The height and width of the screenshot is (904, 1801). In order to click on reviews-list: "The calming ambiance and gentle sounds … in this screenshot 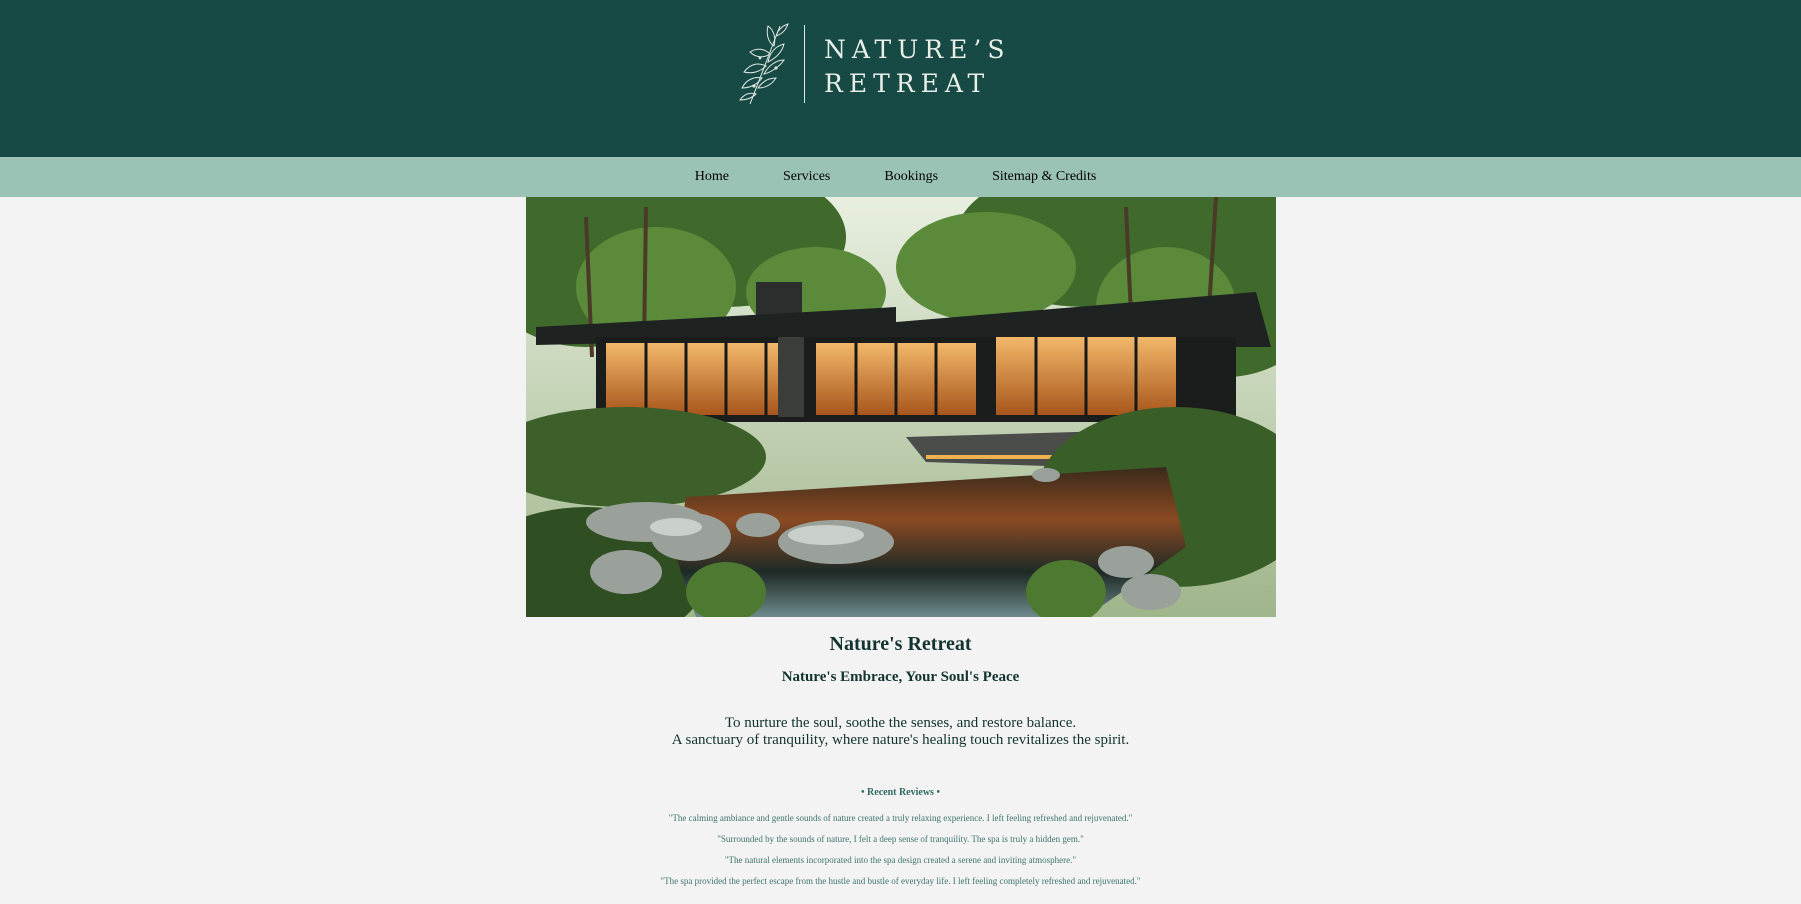, I will do `click(900, 850)`.